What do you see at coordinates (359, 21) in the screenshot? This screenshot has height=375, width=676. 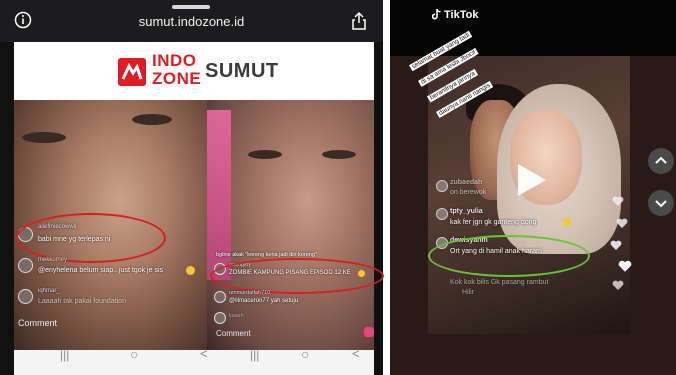 I see `share-icon` at bounding box center [359, 21].